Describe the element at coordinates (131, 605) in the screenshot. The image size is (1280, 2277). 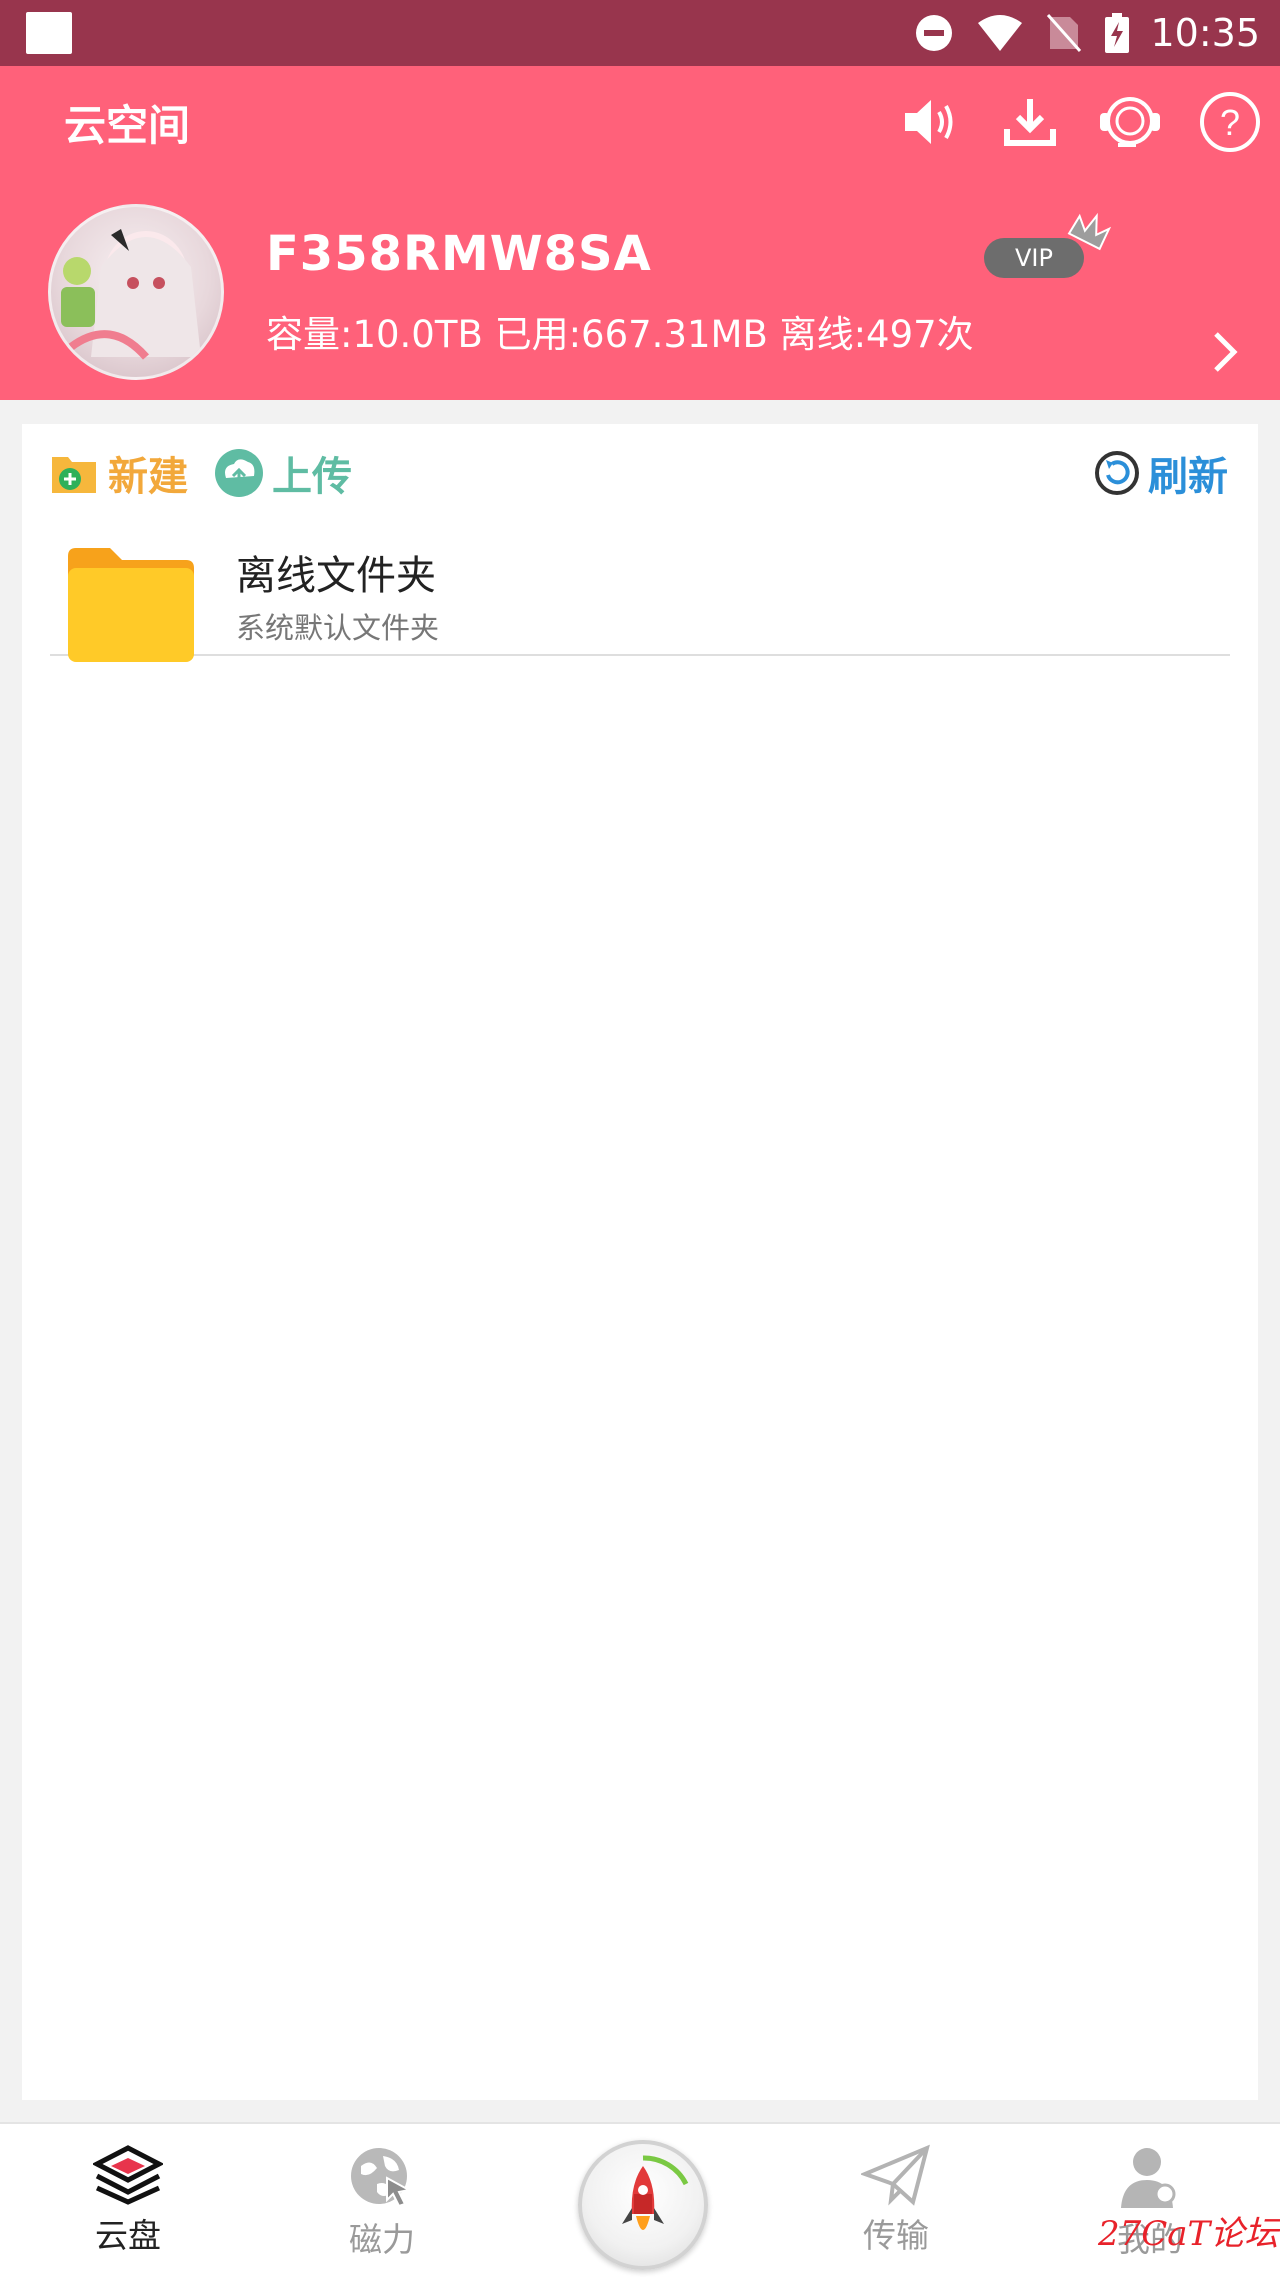
I see `folder-icon` at that location.